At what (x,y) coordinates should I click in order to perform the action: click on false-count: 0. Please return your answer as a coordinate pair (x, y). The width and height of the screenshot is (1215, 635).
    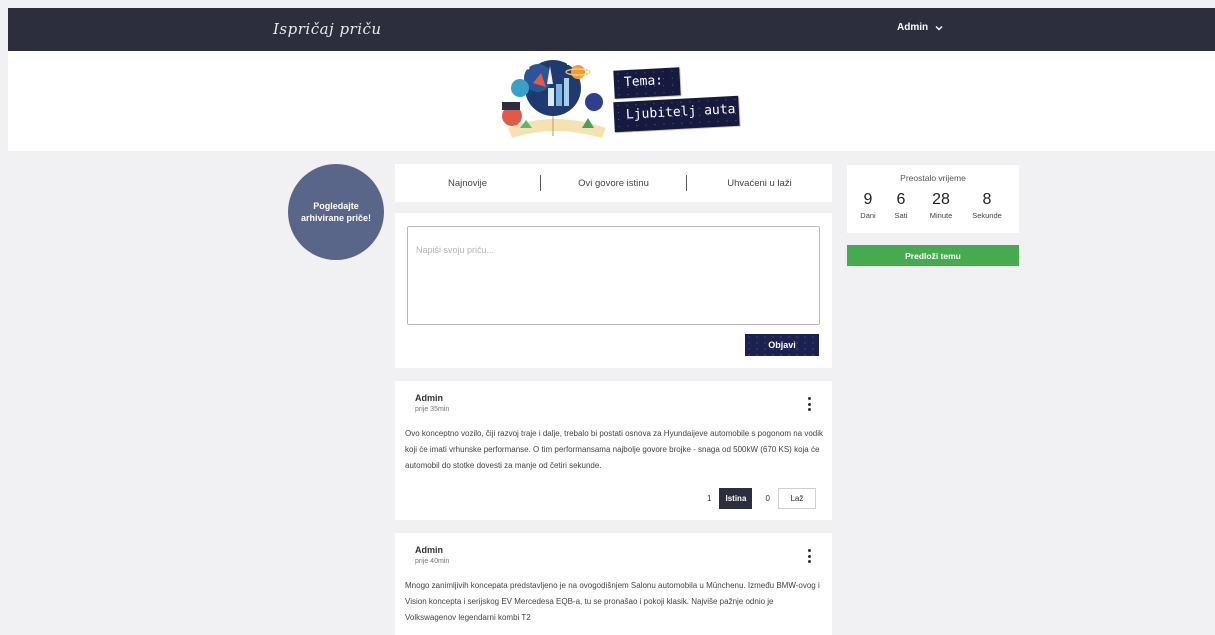
    Looking at the image, I should click on (767, 498).